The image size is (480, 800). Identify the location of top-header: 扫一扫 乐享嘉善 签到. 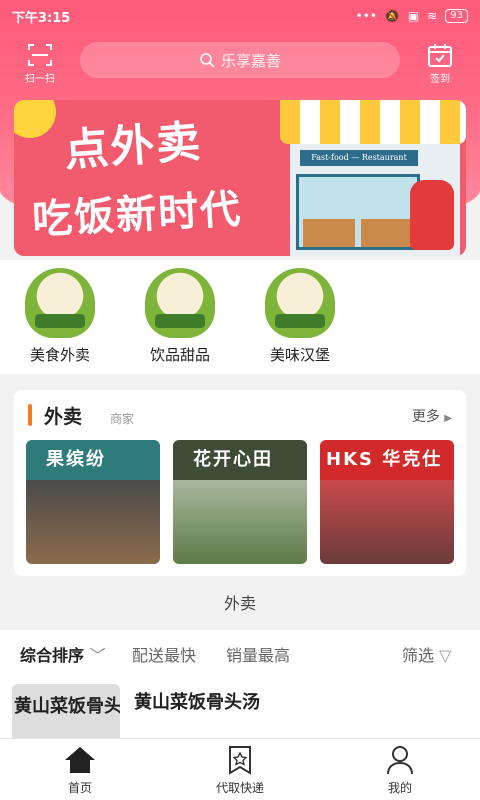
(240, 62).